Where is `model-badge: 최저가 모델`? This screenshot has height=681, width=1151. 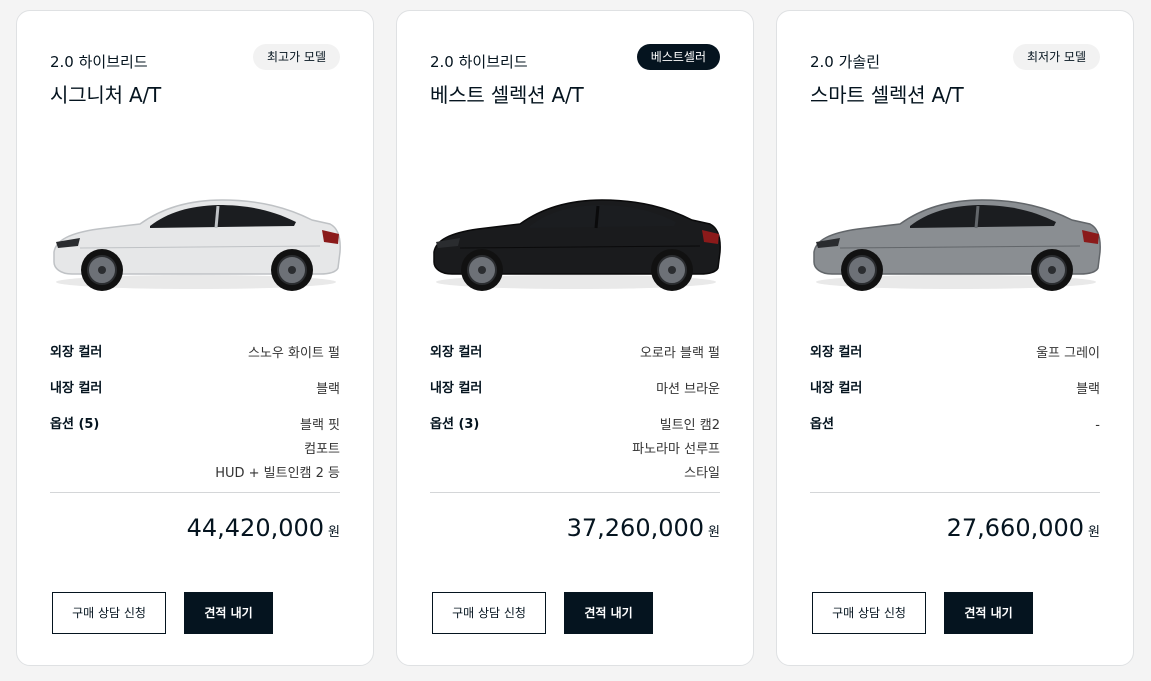 model-badge: 최저가 모델 is located at coordinates (1056, 57).